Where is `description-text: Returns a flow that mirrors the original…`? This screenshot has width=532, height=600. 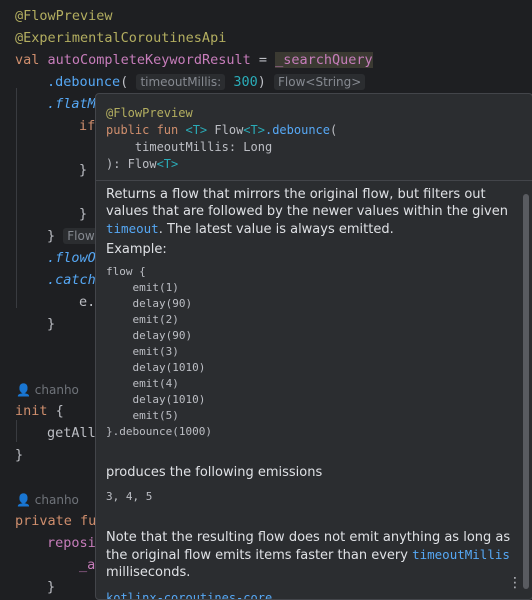 description-text: Returns a flow that mirrors the original… is located at coordinates (307, 203).